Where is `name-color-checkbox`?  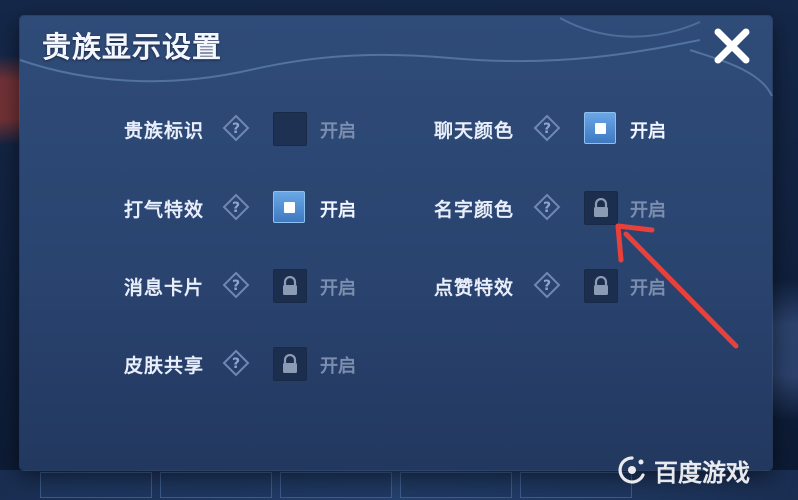
name-color-checkbox is located at coordinates (601, 208).